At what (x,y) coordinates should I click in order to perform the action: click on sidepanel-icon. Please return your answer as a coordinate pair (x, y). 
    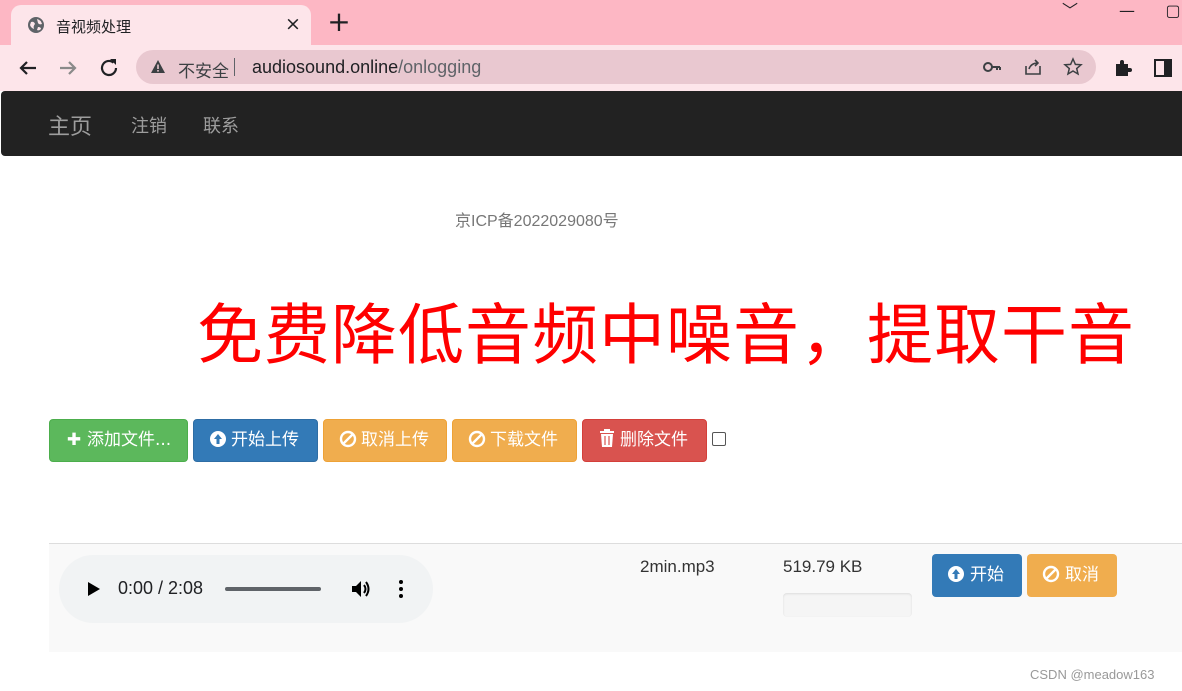
    Looking at the image, I should click on (1163, 68).